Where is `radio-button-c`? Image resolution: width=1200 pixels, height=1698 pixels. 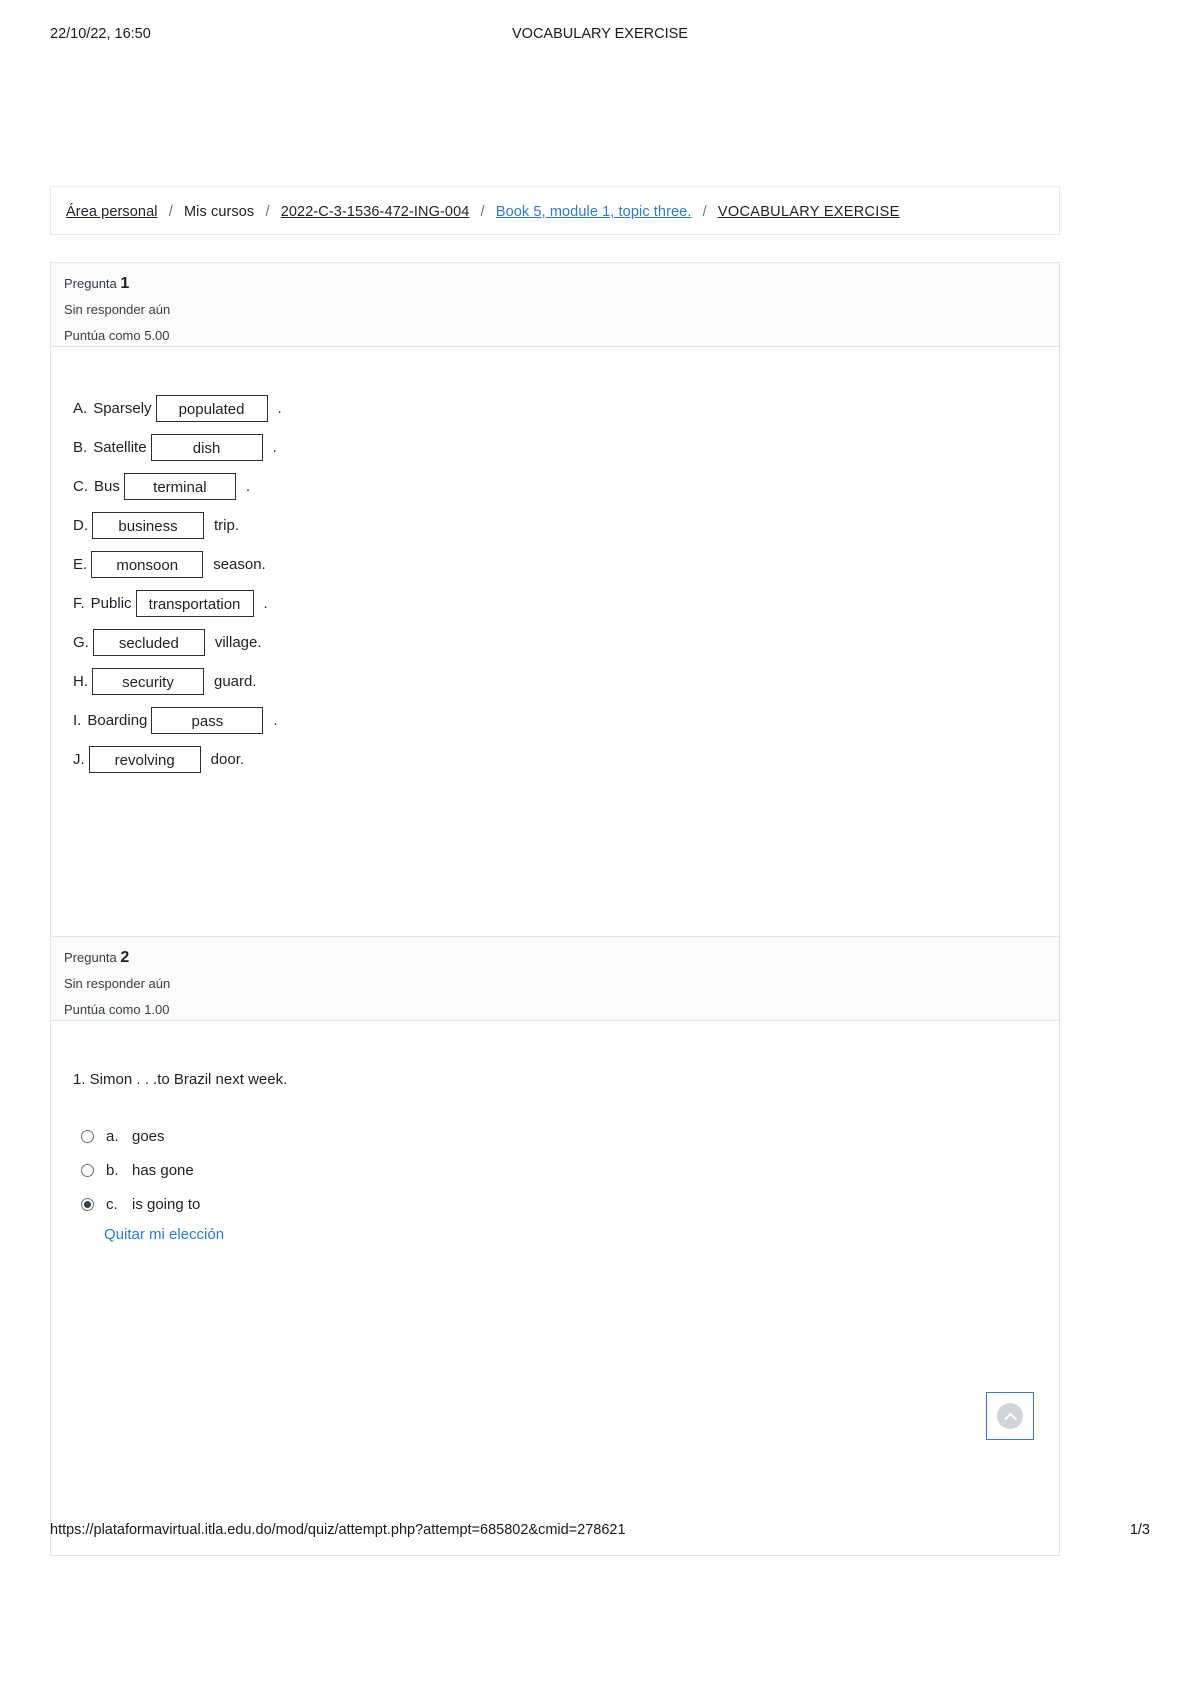
radio-button-c is located at coordinates (87, 1204).